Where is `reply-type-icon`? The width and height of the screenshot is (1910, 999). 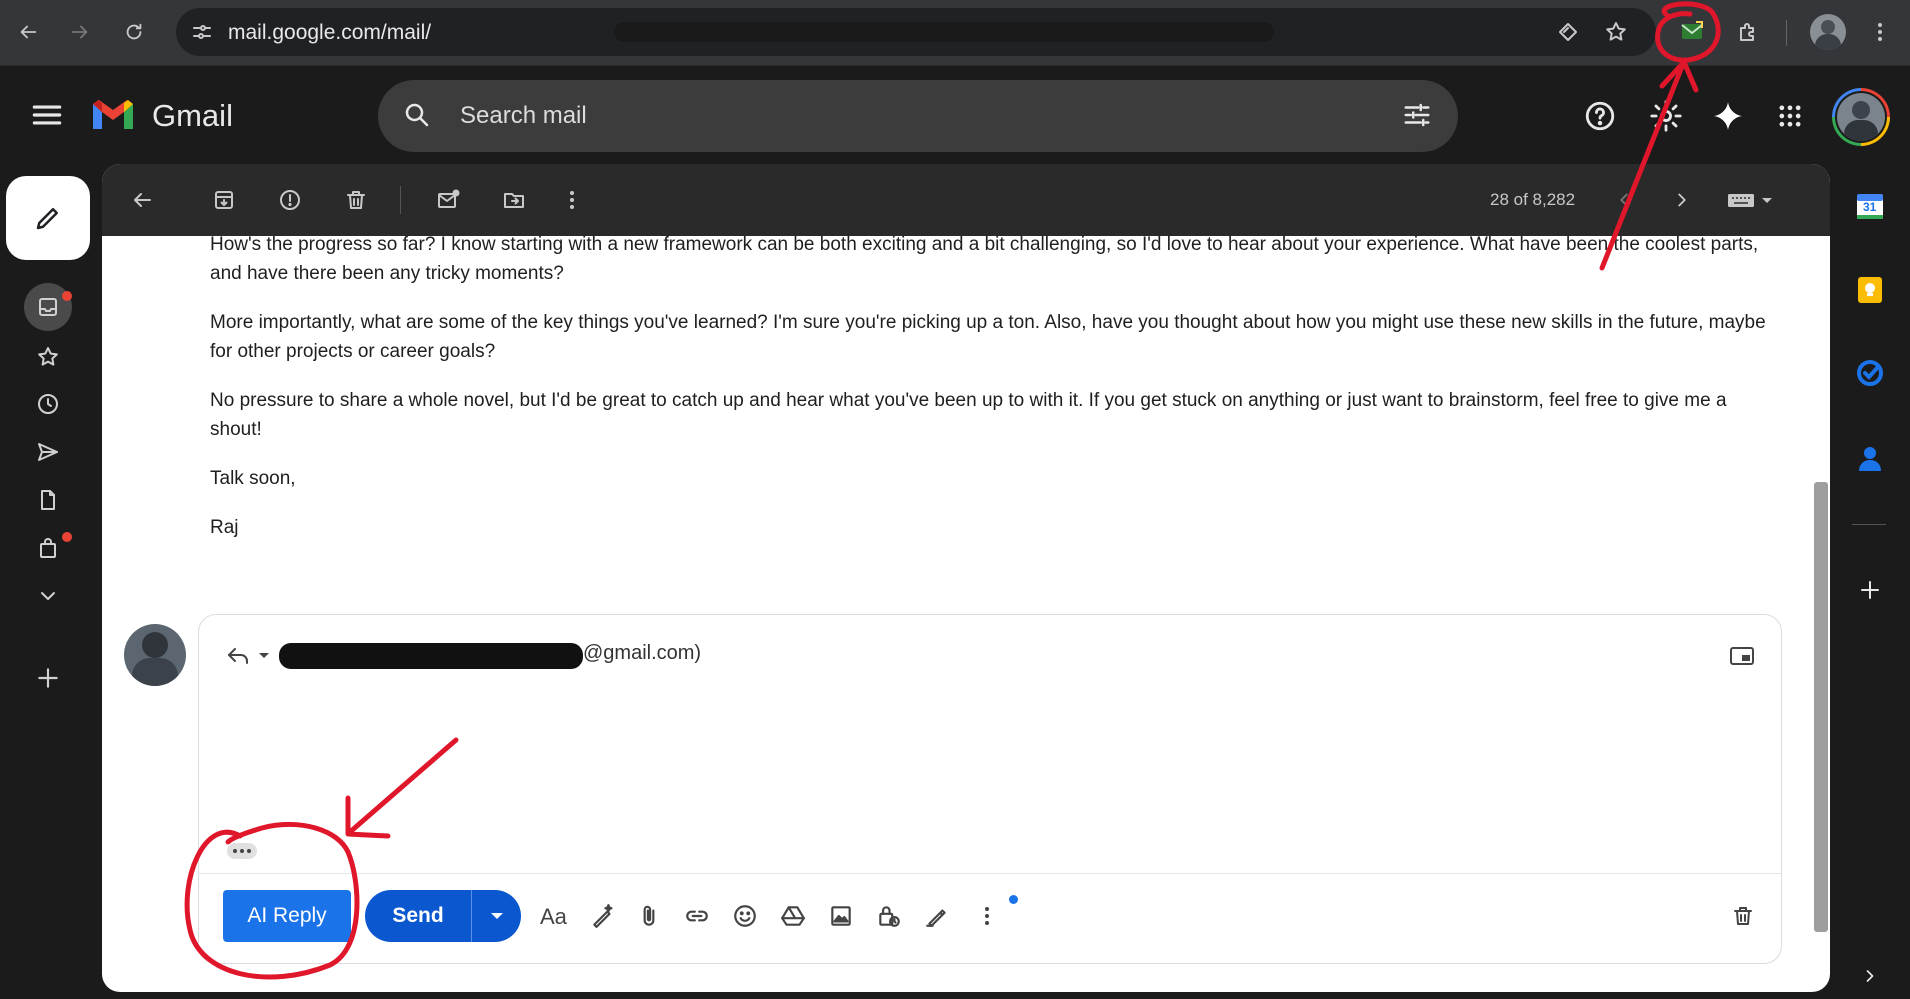
reply-type-icon is located at coordinates (248, 656).